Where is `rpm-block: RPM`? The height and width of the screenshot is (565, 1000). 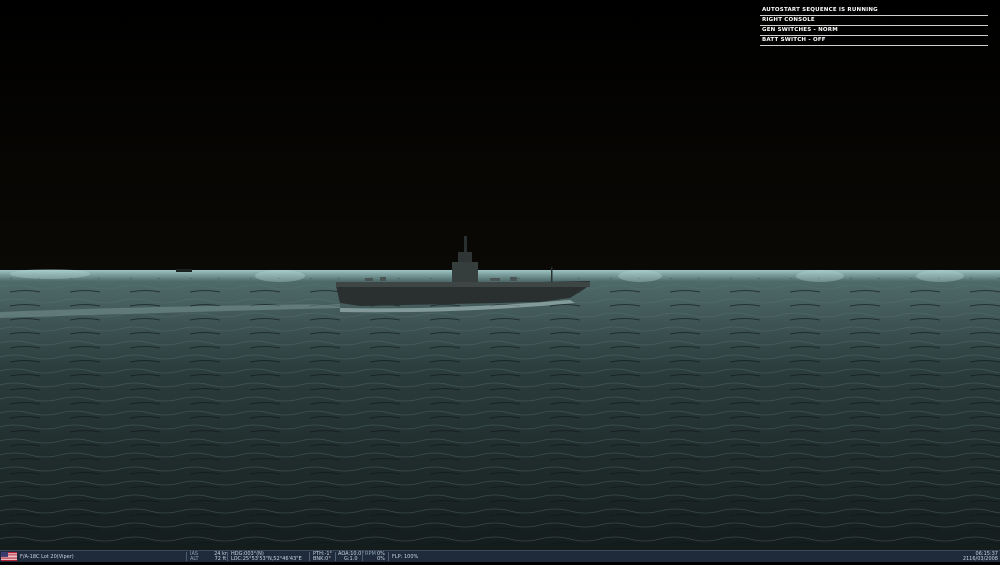
rpm-block: RPM is located at coordinates (370, 557).